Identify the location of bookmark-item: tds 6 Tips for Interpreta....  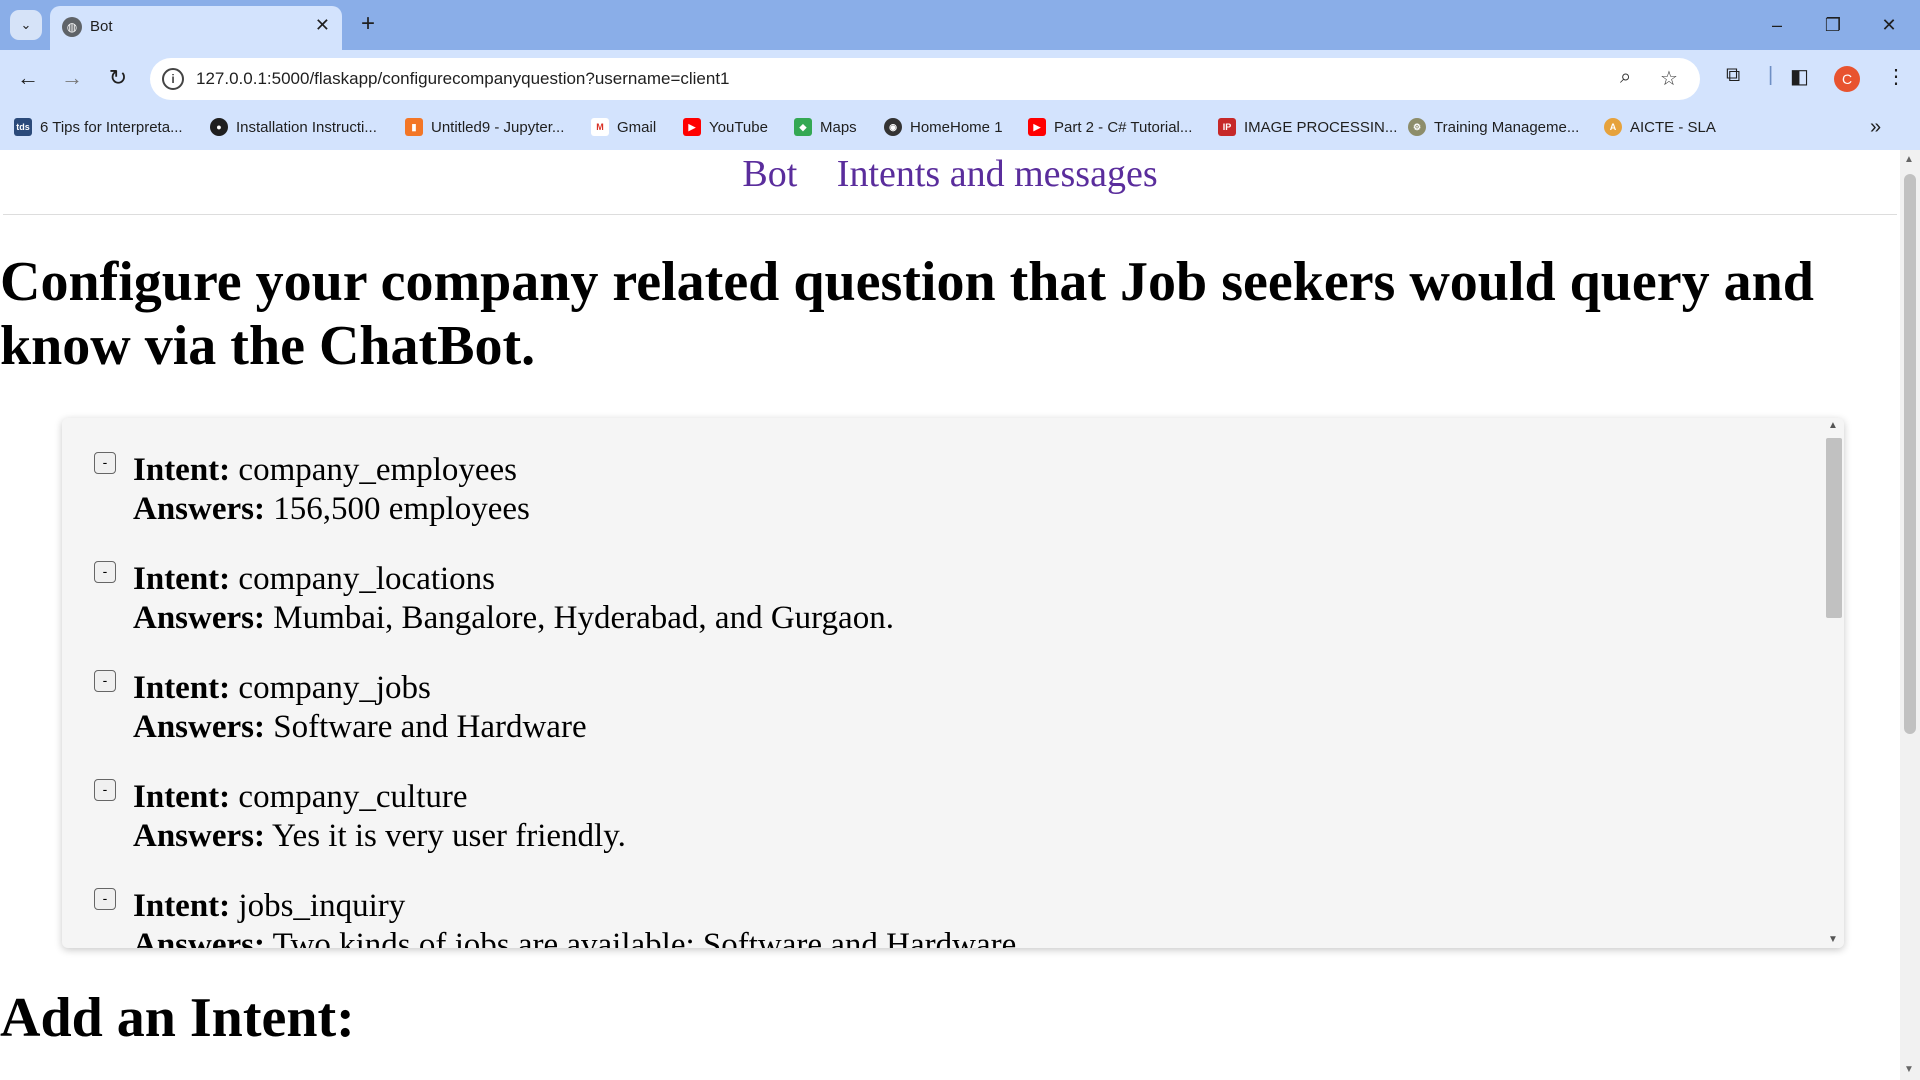
(98, 127).